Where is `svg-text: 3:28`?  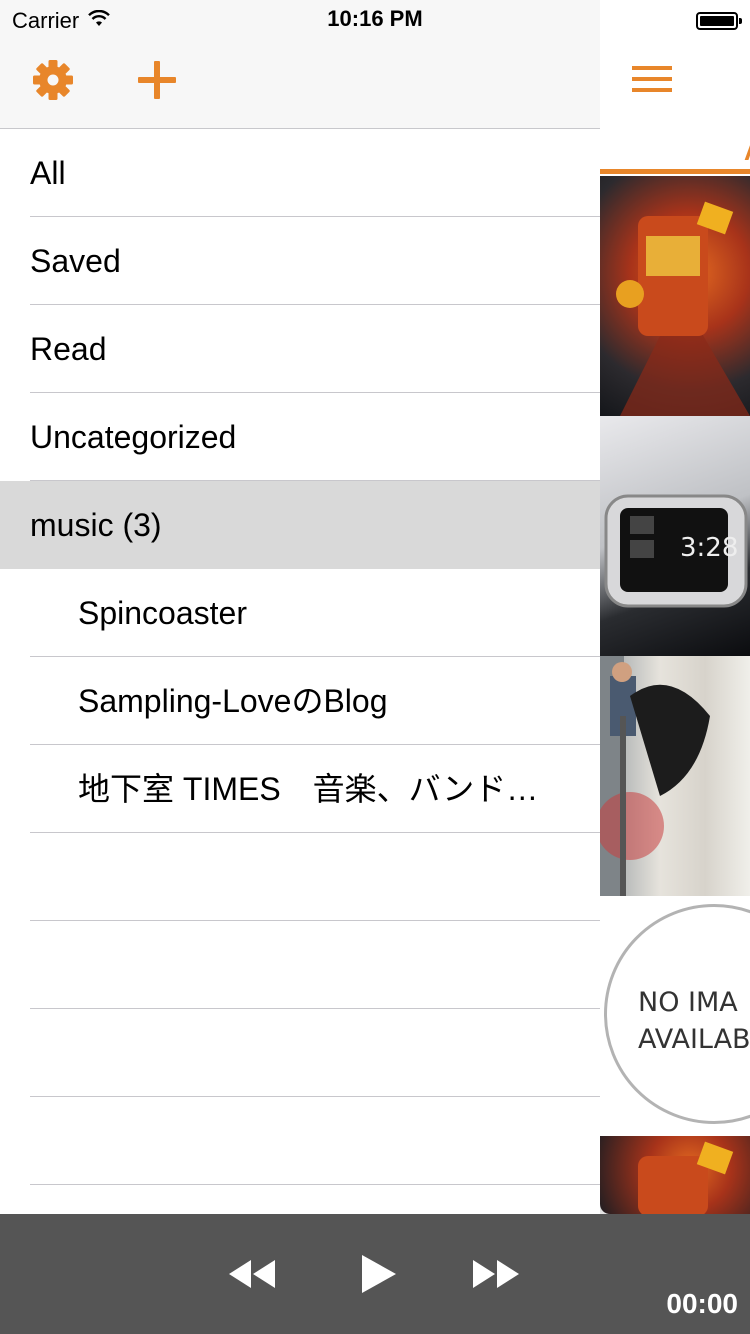 svg-text: 3:28 is located at coordinates (709, 548).